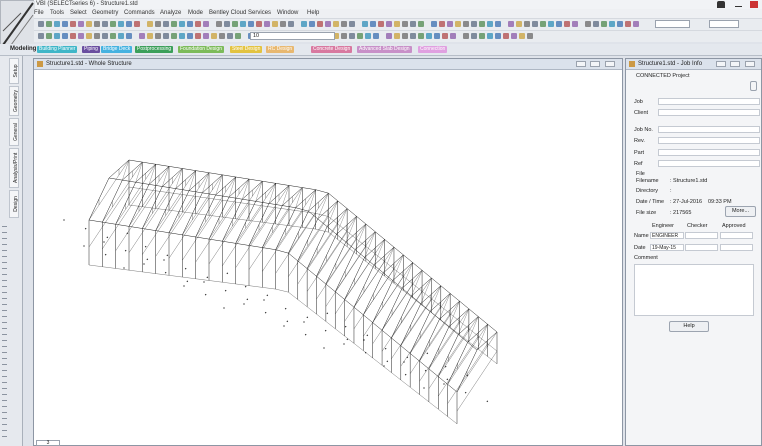  I want to click on viewport-restore-button, so click(595, 64).